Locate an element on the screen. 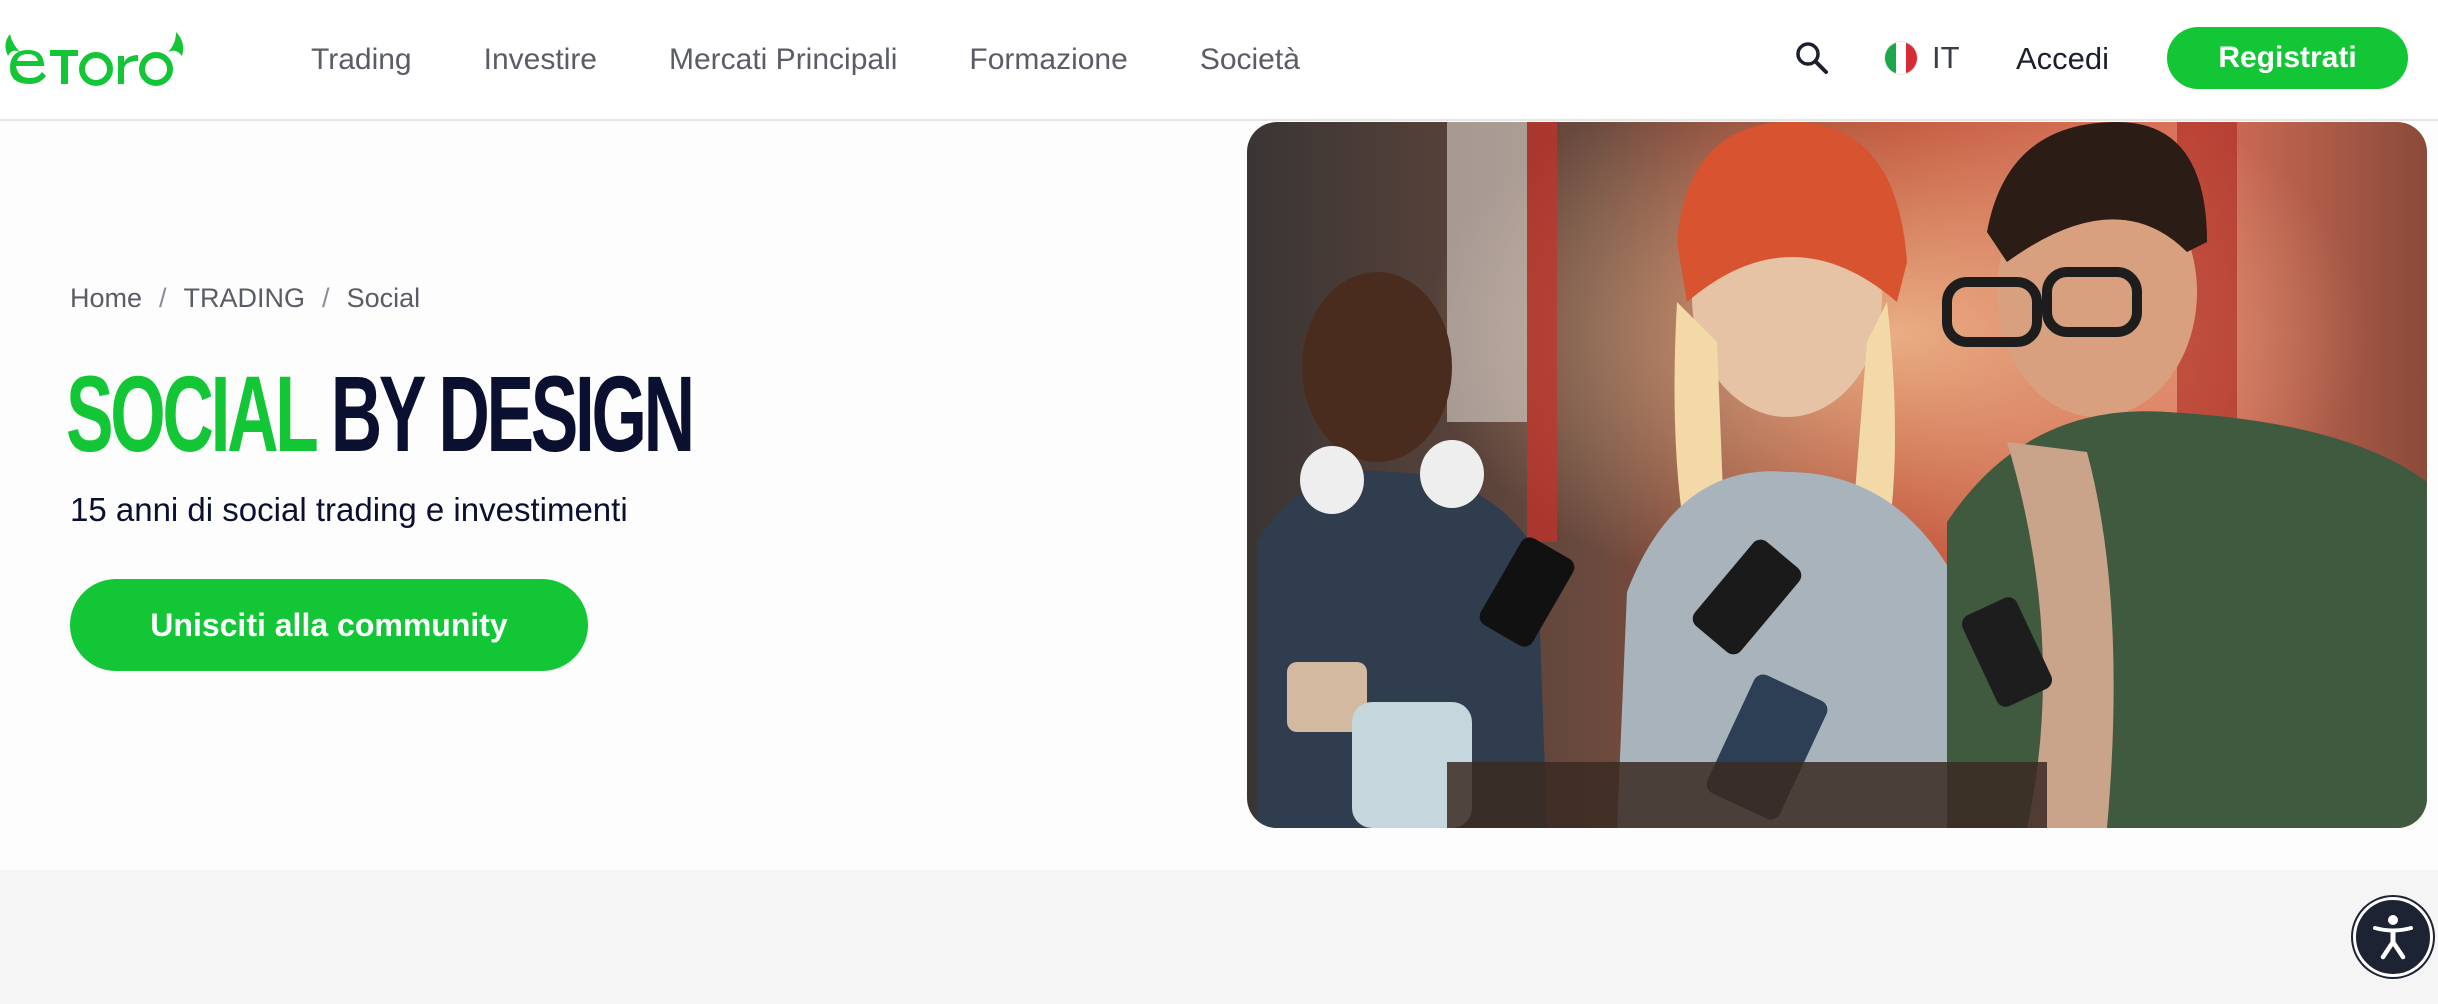 The height and width of the screenshot is (1004, 2438). breadcrumb: Home / TRADING / Social is located at coordinates (245, 298).